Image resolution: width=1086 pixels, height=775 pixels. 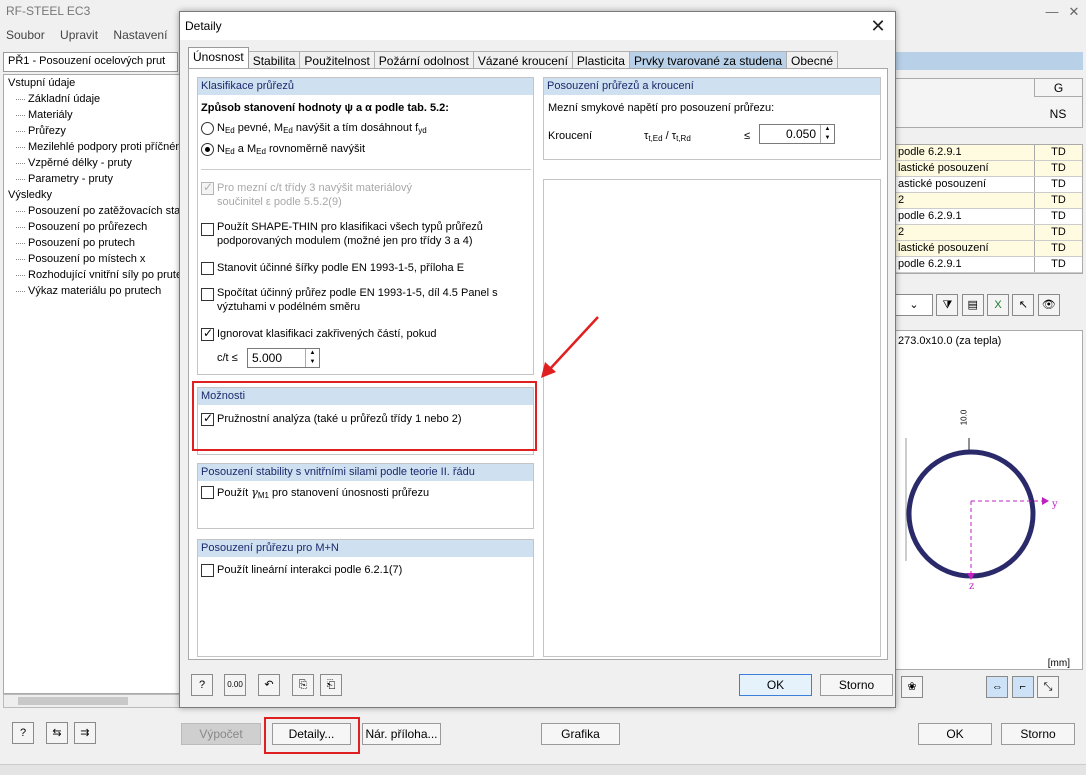 What do you see at coordinates (90, 62) in the screenshot?
I see `case-select: PŘ1 - Posouzení ocelových prut` at bounding box center [90, 62].